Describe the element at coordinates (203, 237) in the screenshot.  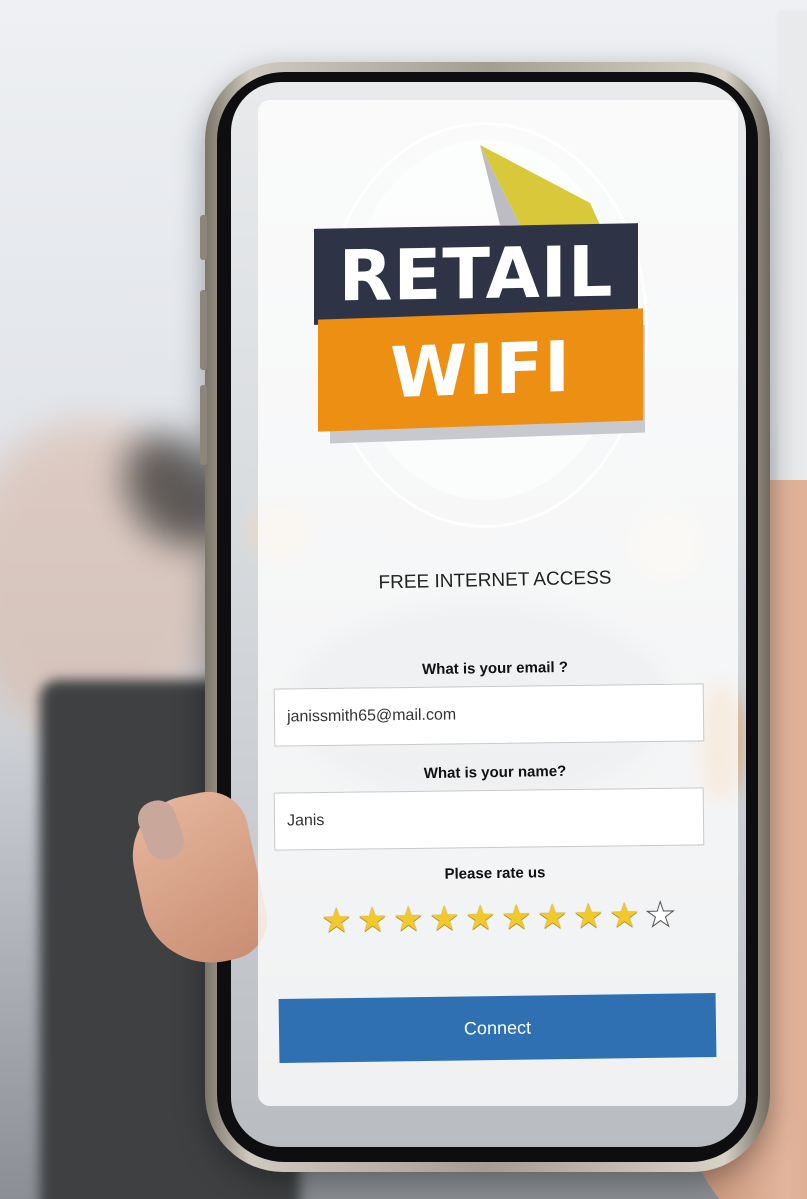
I see `mute-switch` at that location.